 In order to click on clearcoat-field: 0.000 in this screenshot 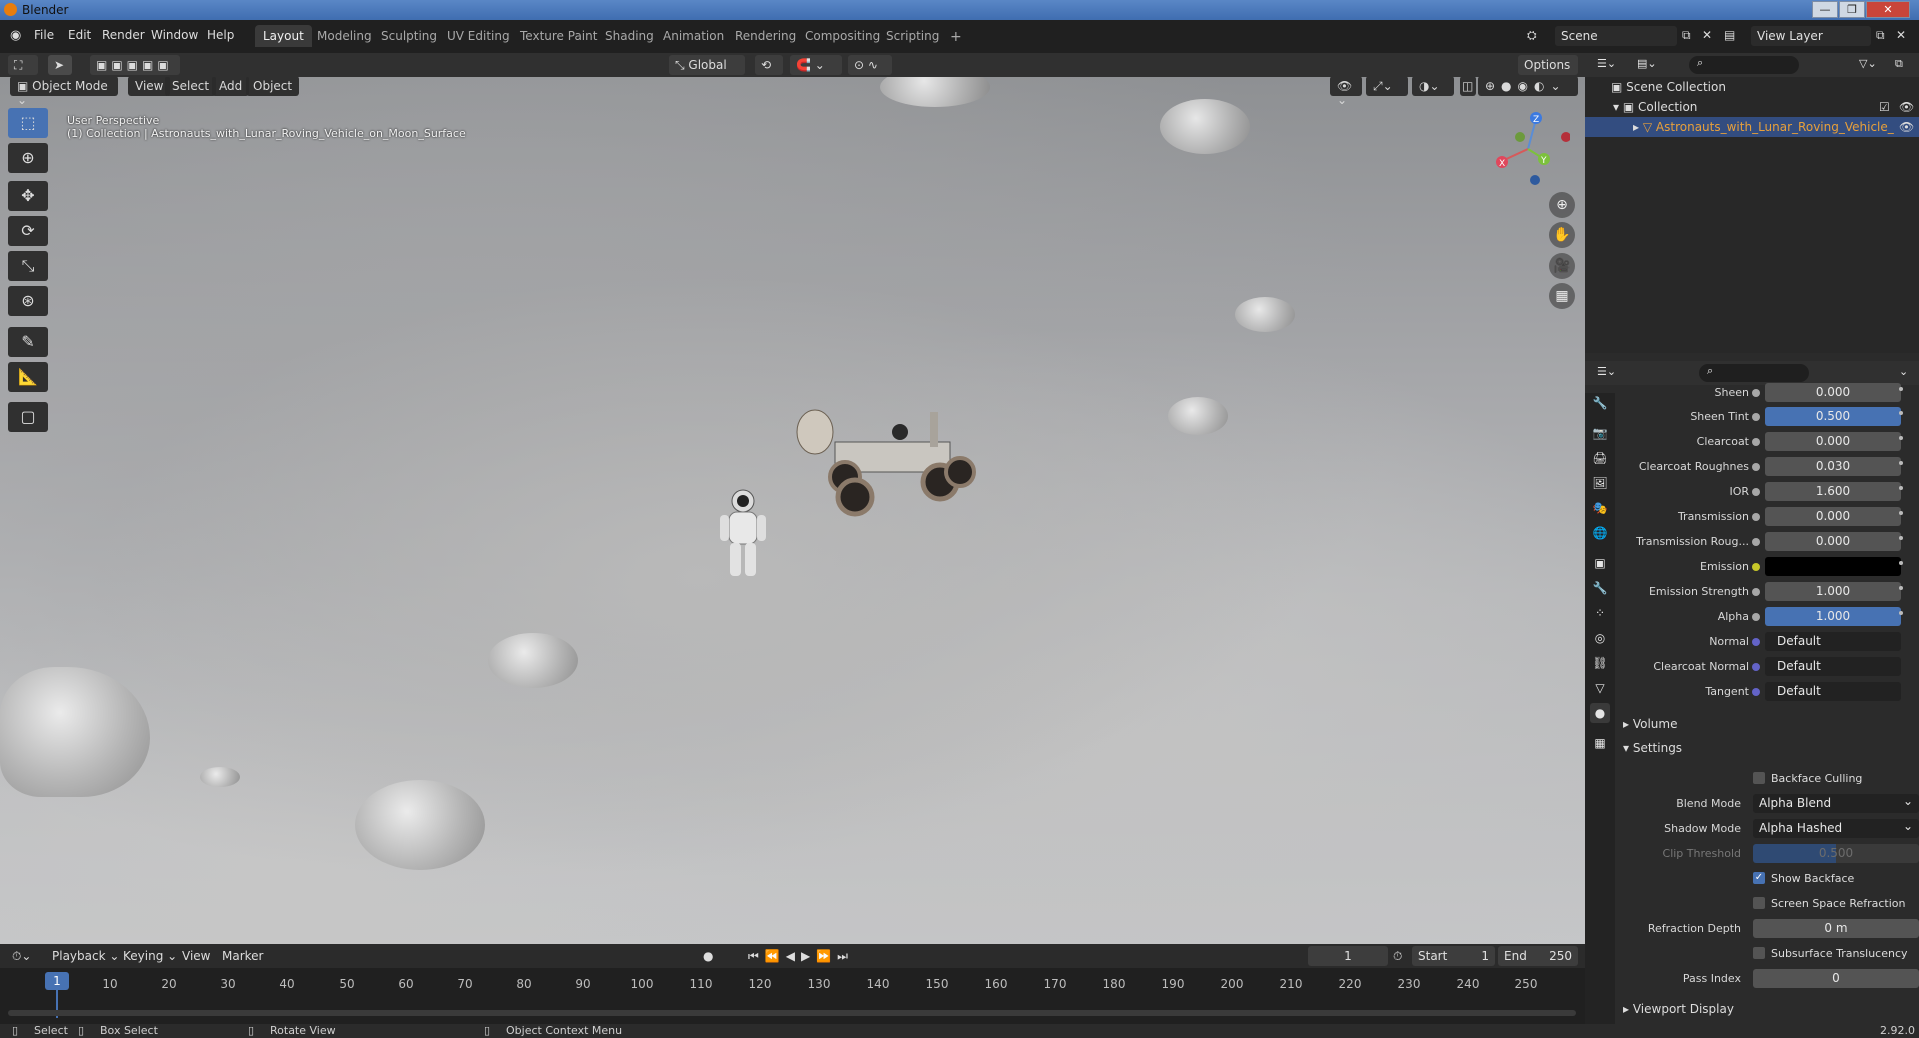, I will do `click(1833, 441)`.